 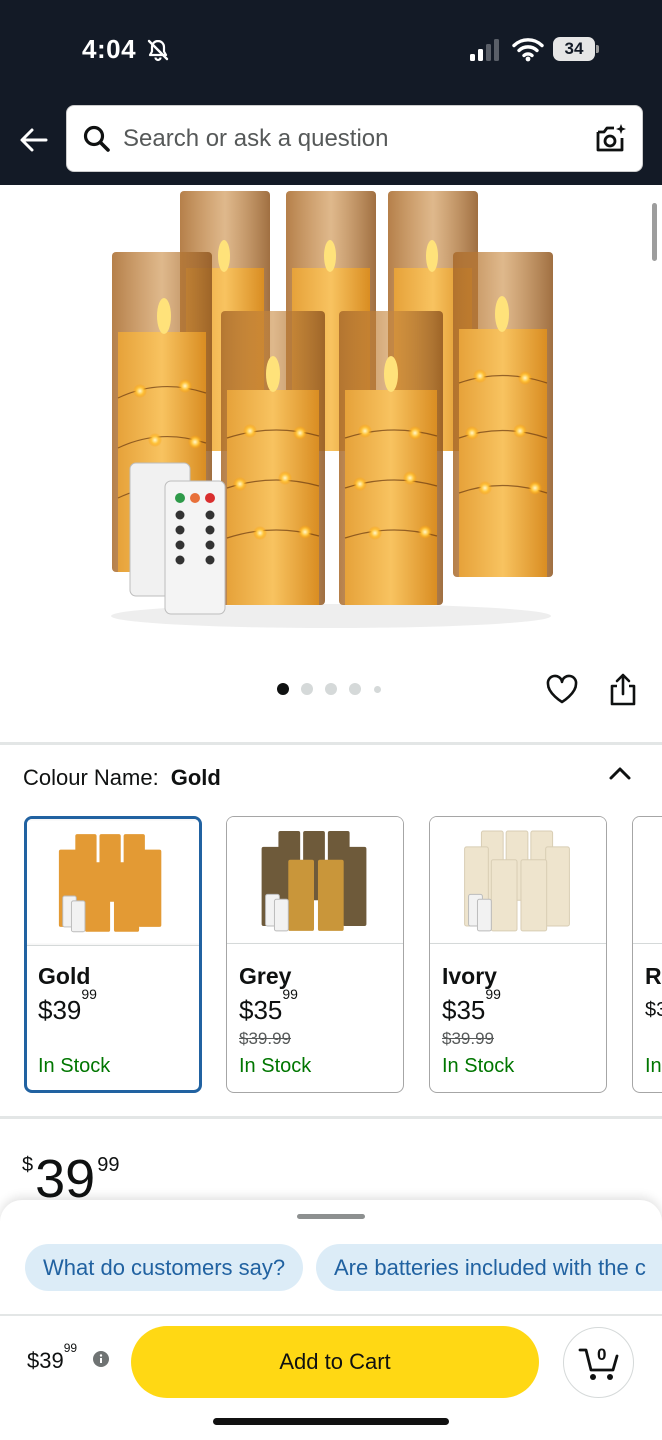 What do you see at coordinates (562, 689) in the screenshot?
I see `heart-icon` at bounding box center [562, 689].